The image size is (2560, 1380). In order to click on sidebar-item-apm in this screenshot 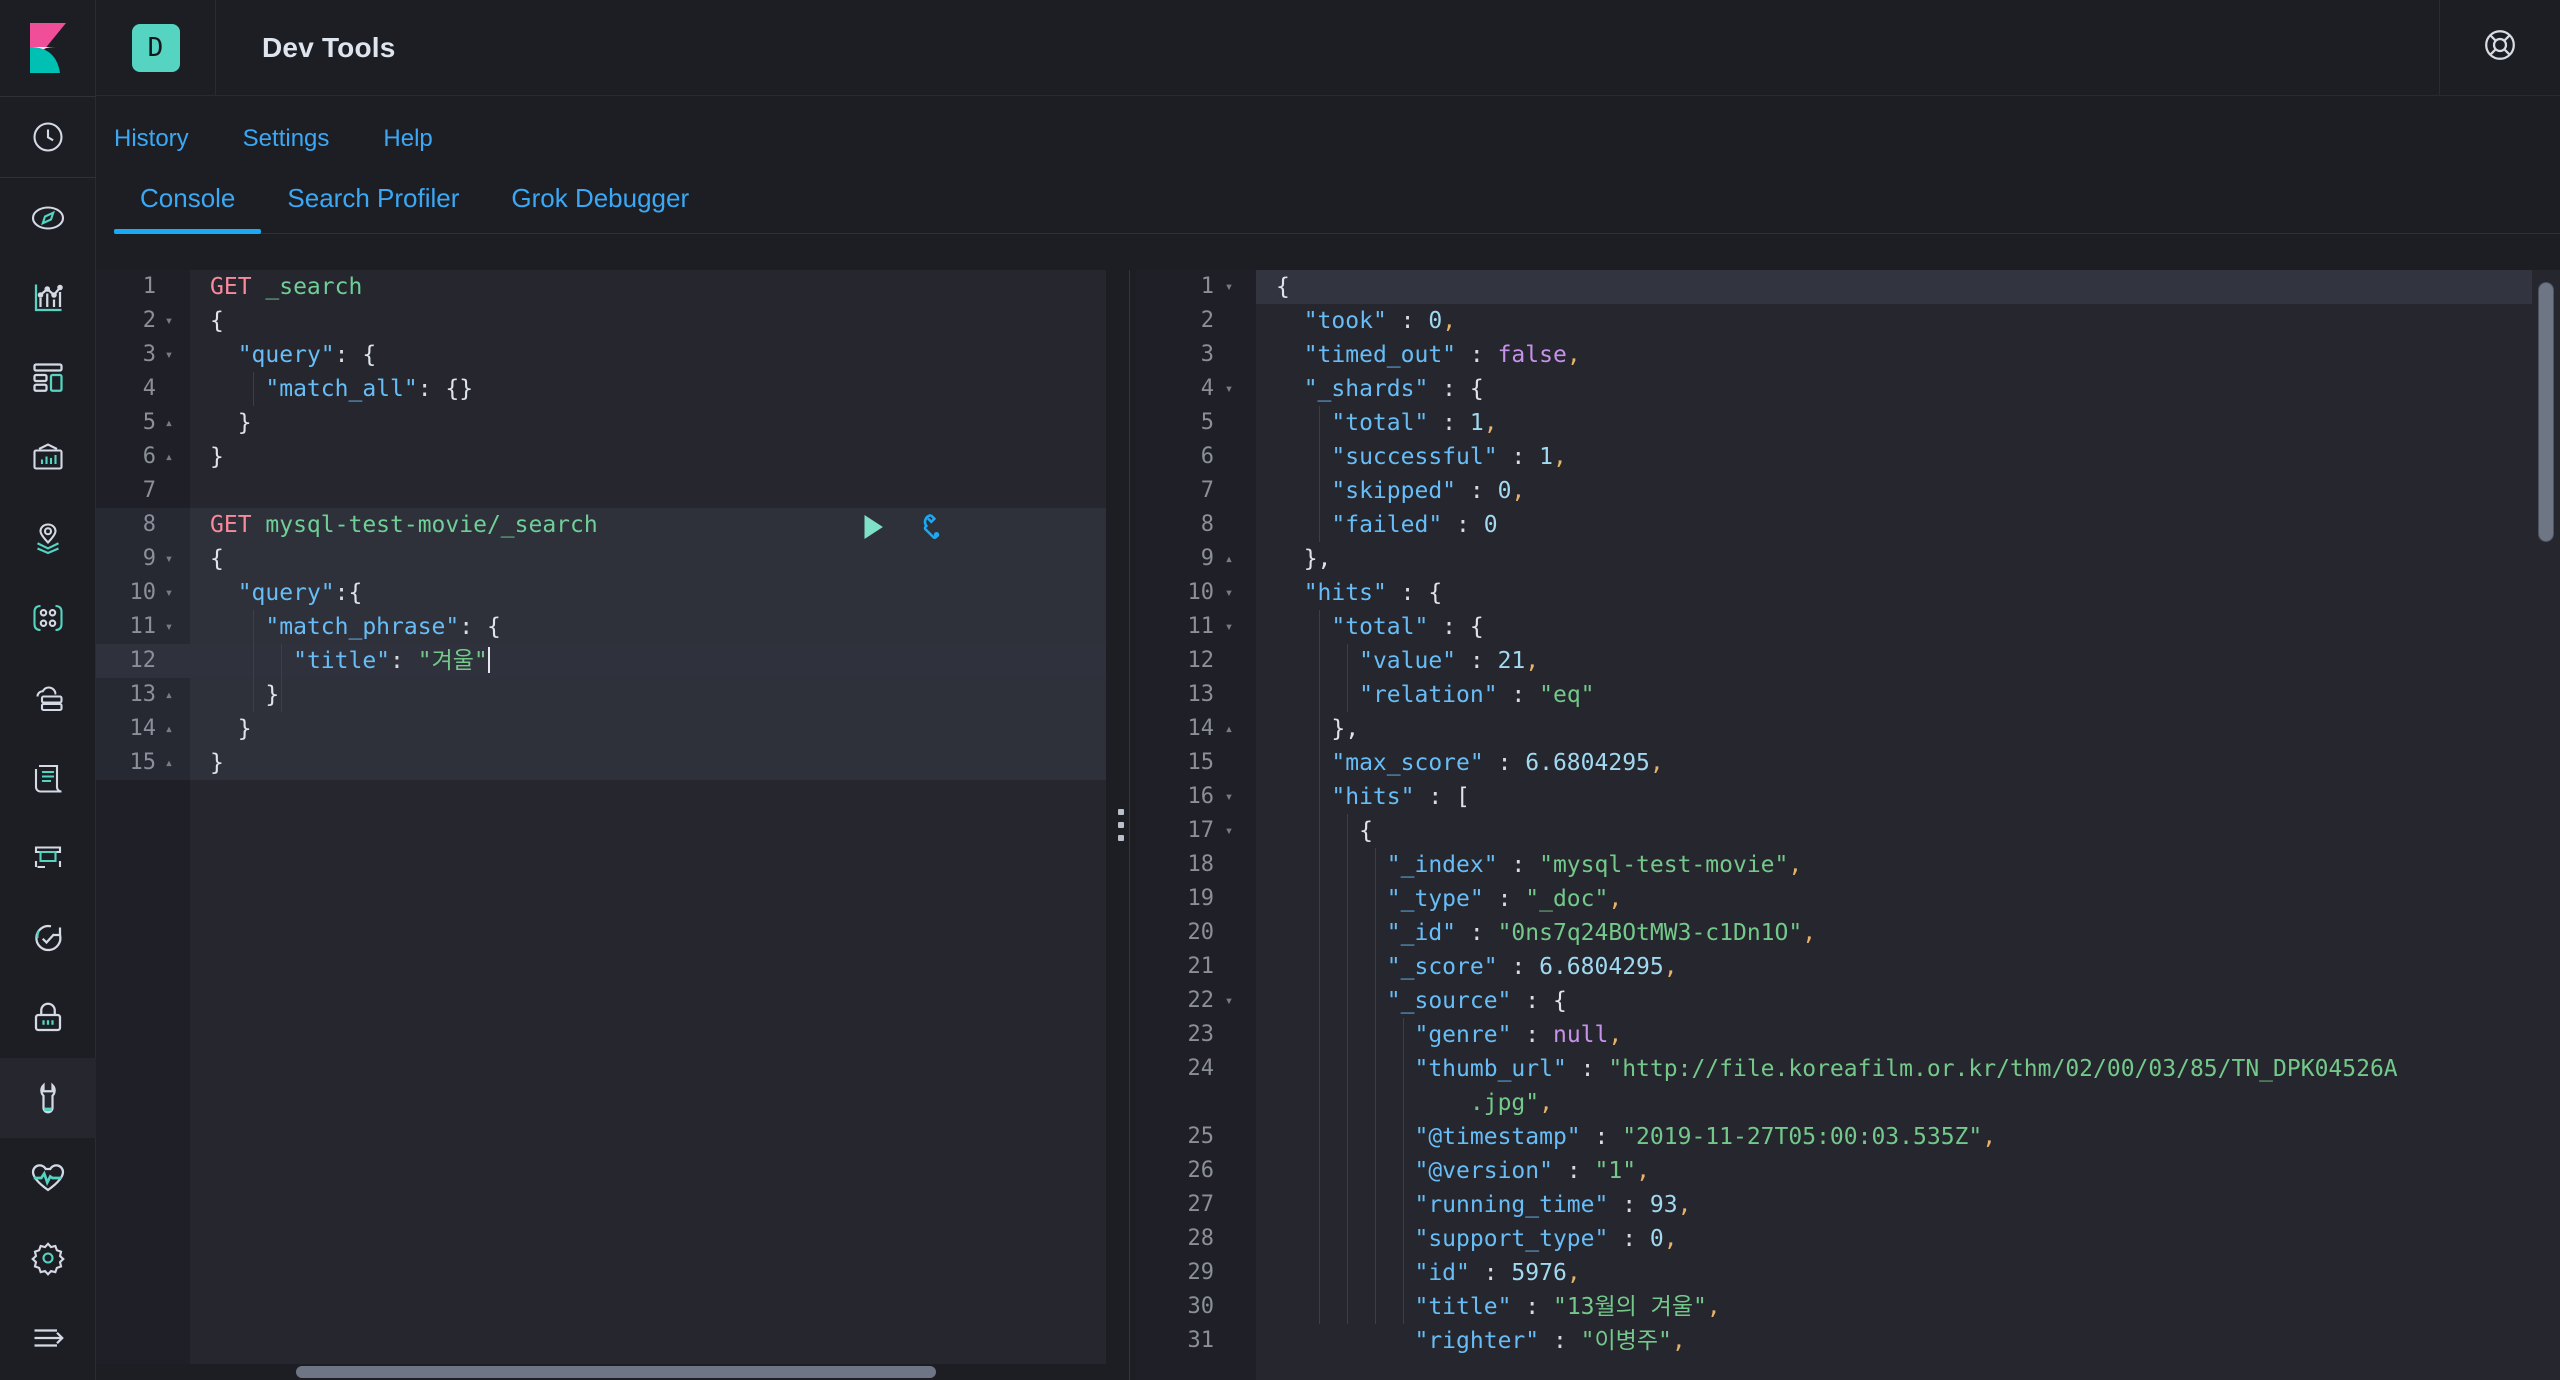, I will do `click(48, 858)`.